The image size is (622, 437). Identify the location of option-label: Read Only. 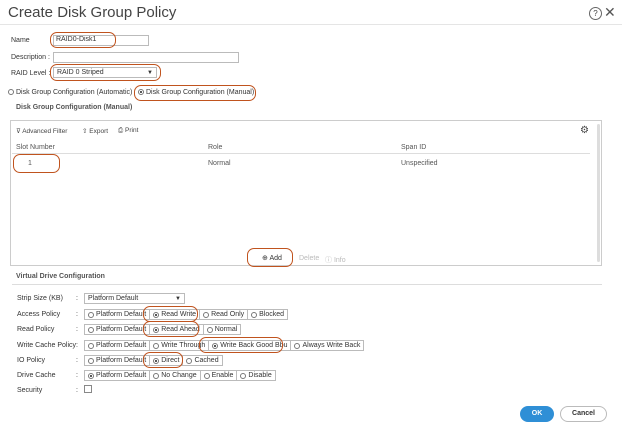
(228, 314).